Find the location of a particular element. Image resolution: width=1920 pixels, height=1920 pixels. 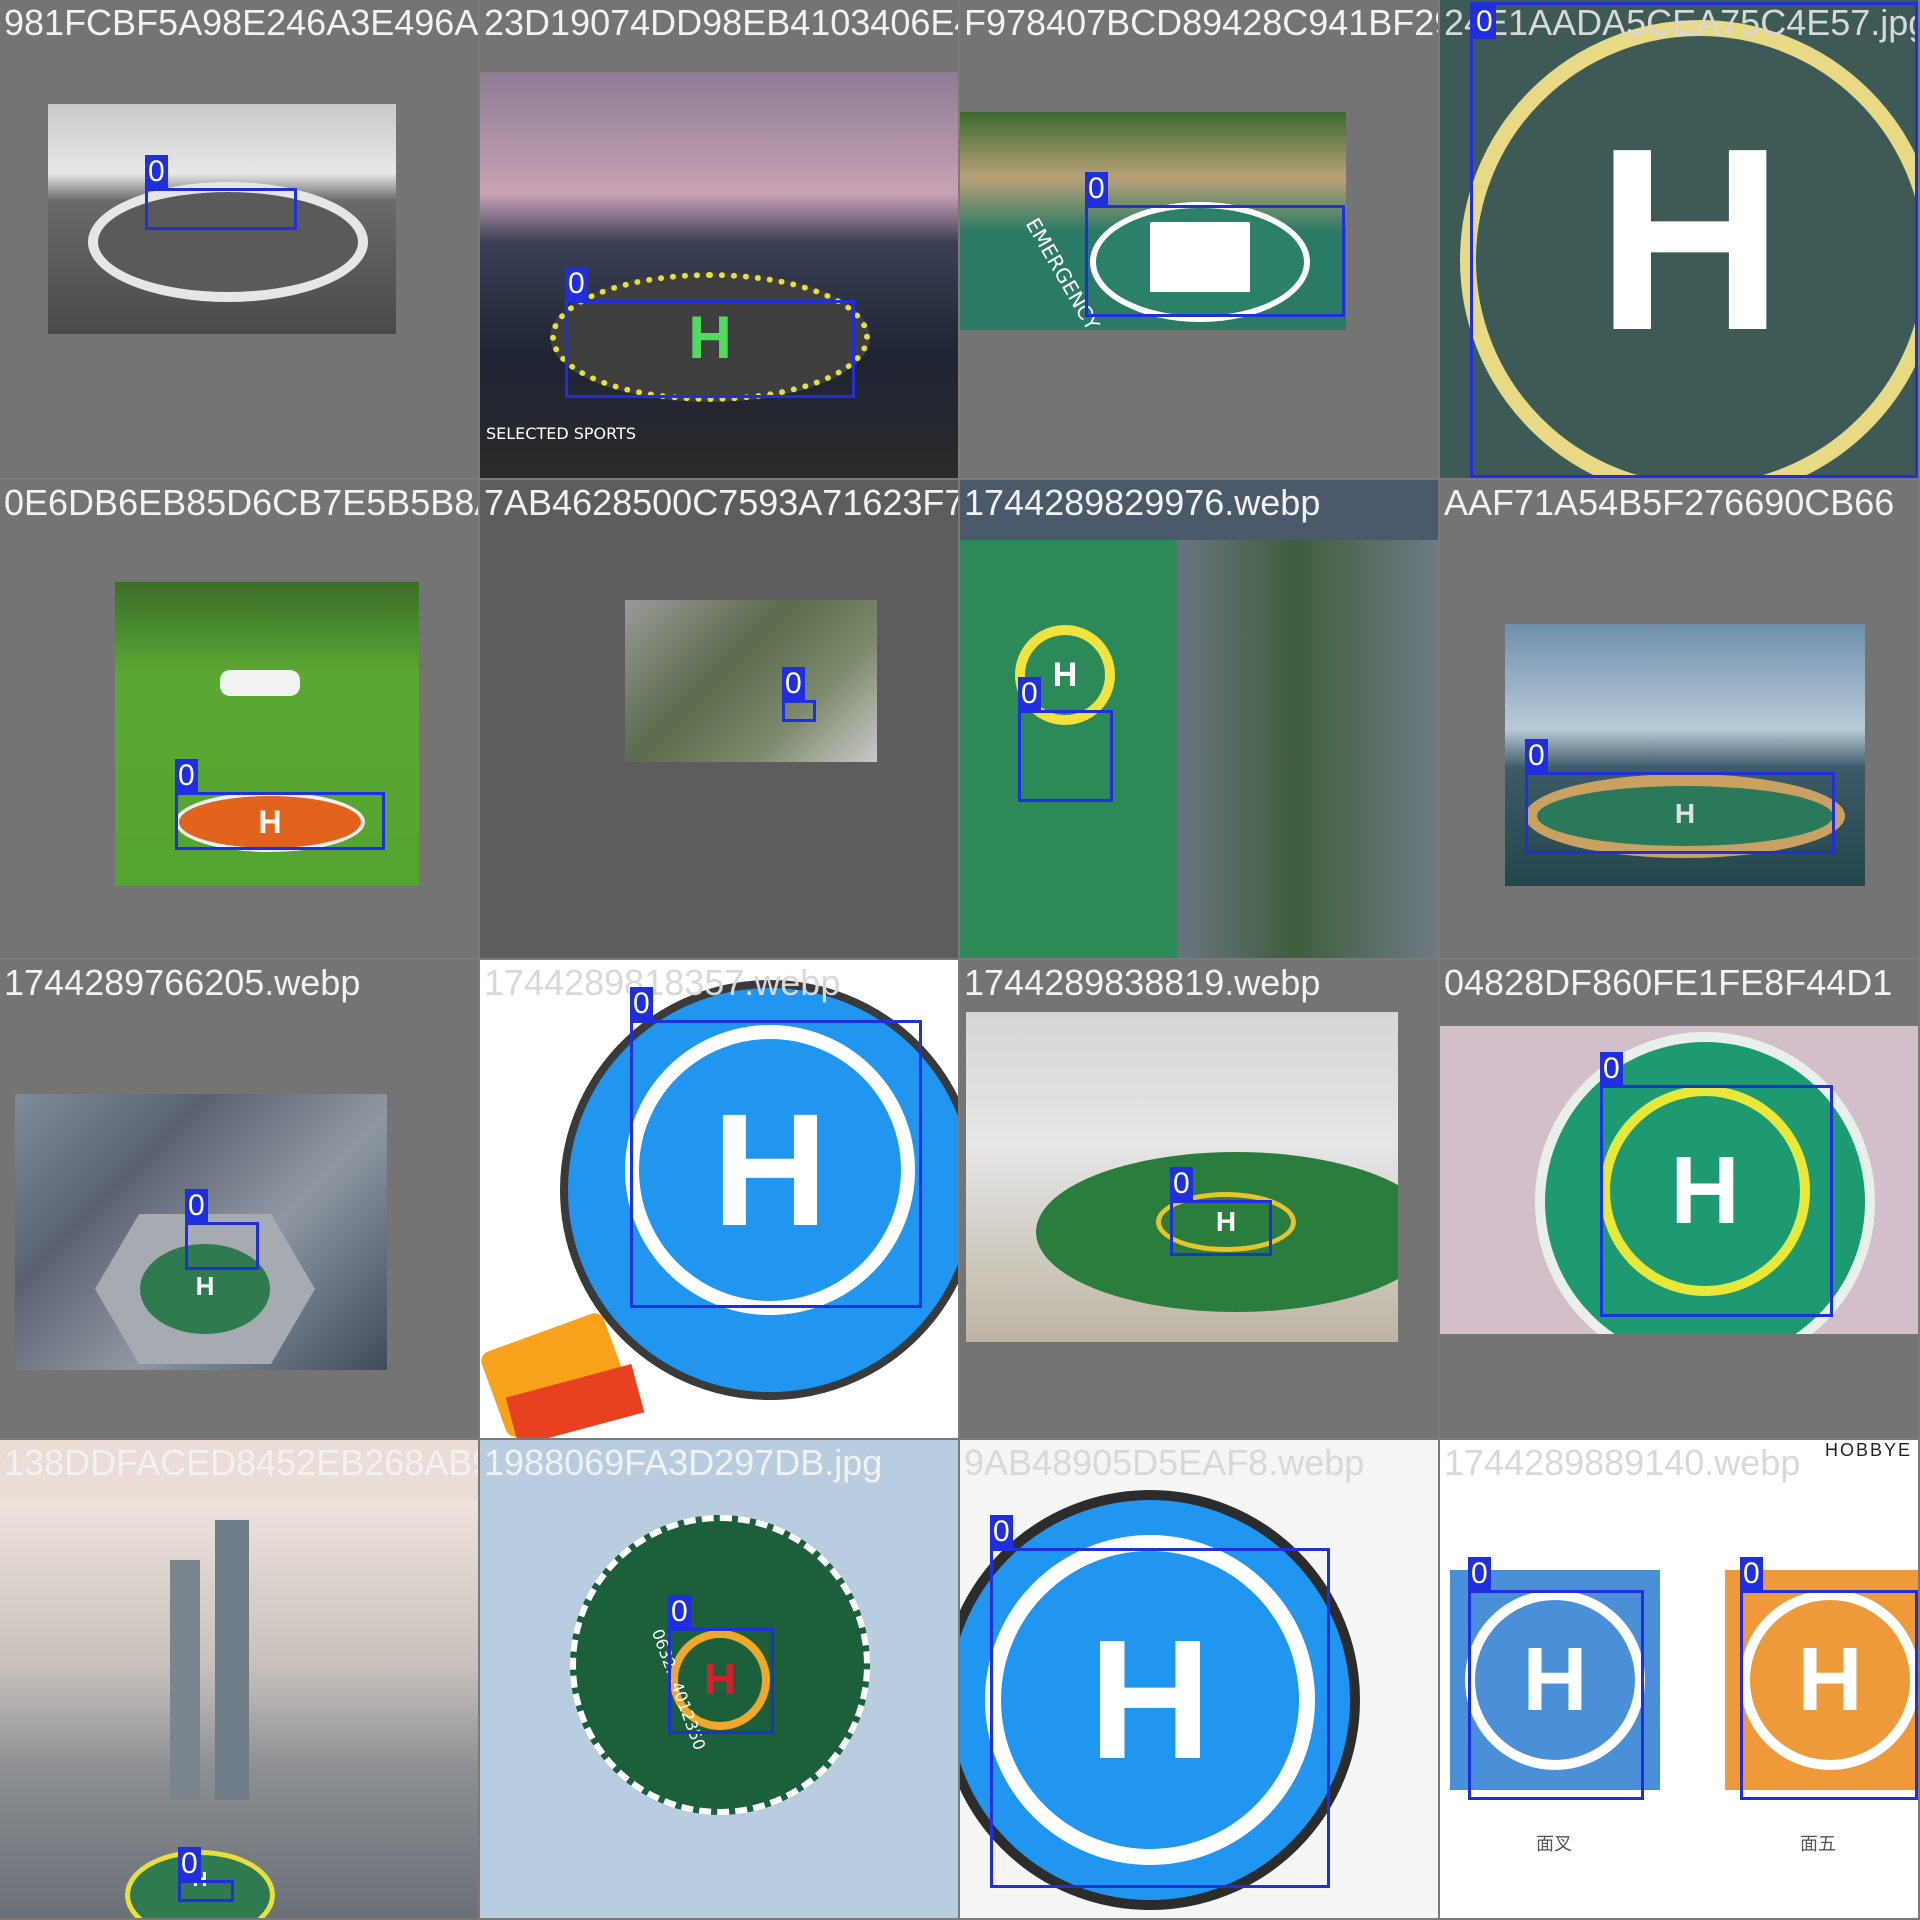

tile-11: 1744289838819.webp H 0 is located at coordinates (1199, 1199).